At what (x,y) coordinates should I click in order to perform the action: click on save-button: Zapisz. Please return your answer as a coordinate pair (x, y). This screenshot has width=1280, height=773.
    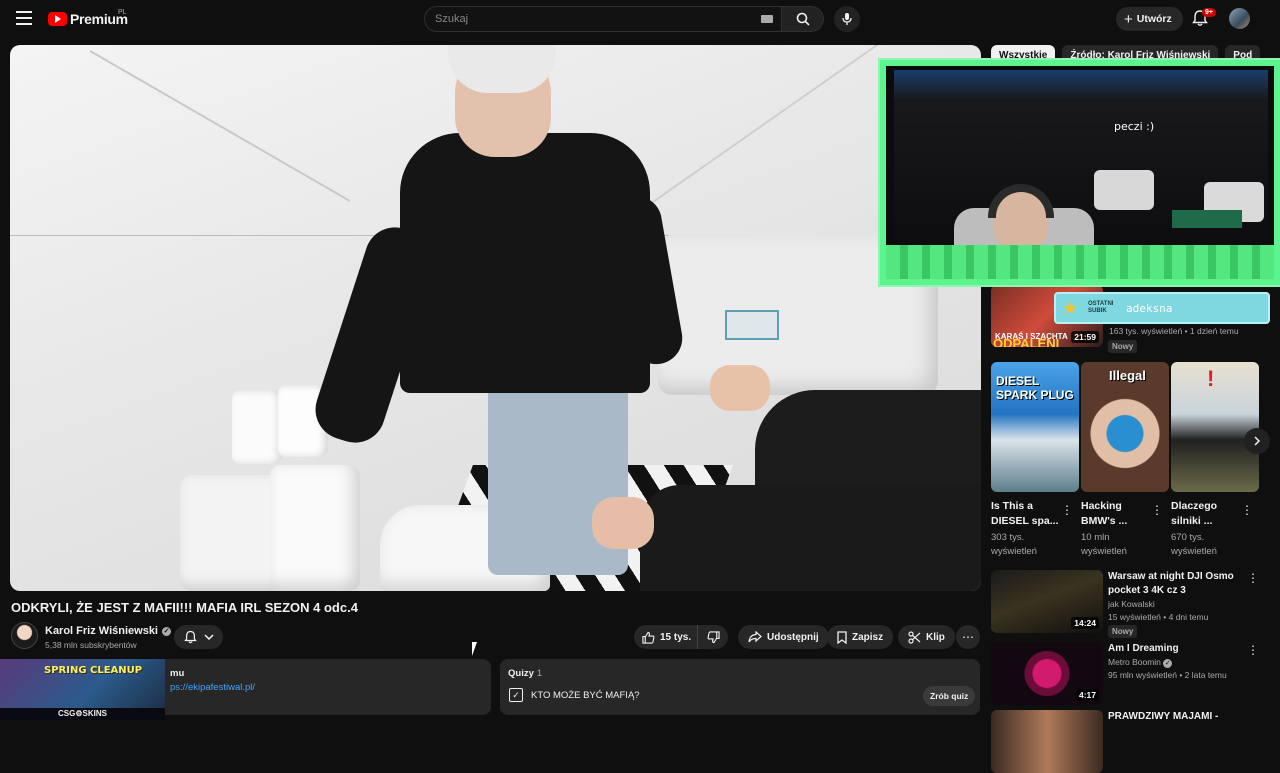
    Looking at the image, I should click on (860, 637).